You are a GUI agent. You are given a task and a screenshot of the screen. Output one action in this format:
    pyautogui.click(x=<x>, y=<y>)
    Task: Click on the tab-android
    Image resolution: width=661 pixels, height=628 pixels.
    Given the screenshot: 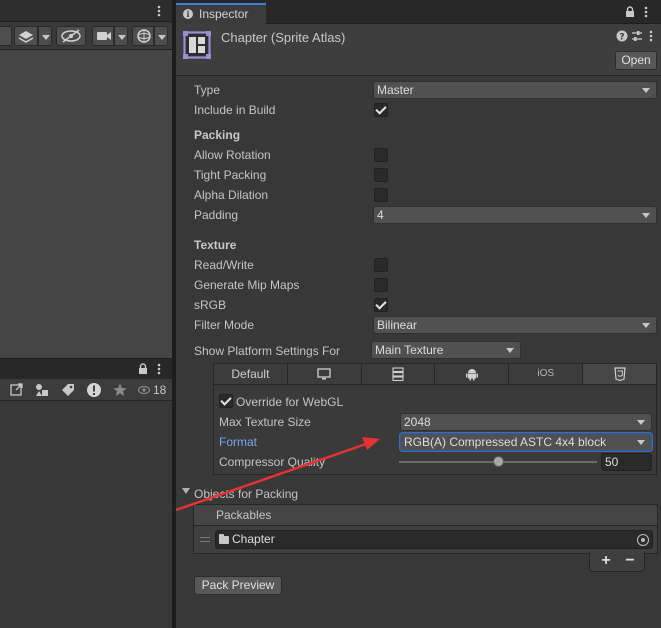 What is the action you would take?
    pyautogui.click(x=472, y=374)
    